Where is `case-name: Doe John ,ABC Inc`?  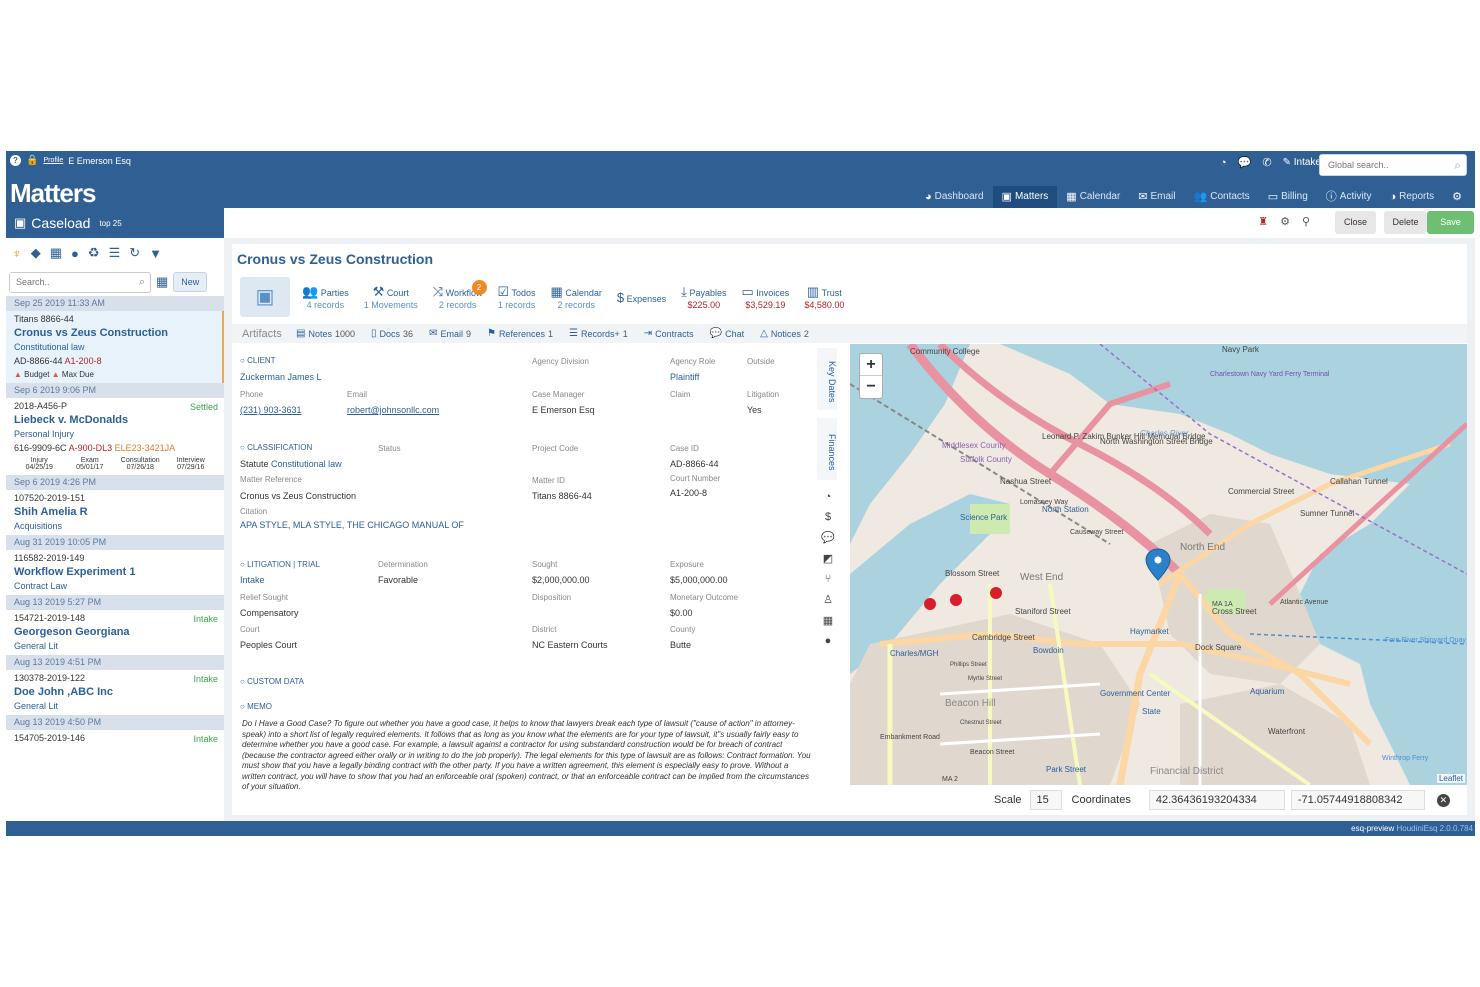
case-name: Doe John ,ABC Inc is located at coordinates (115, 692).